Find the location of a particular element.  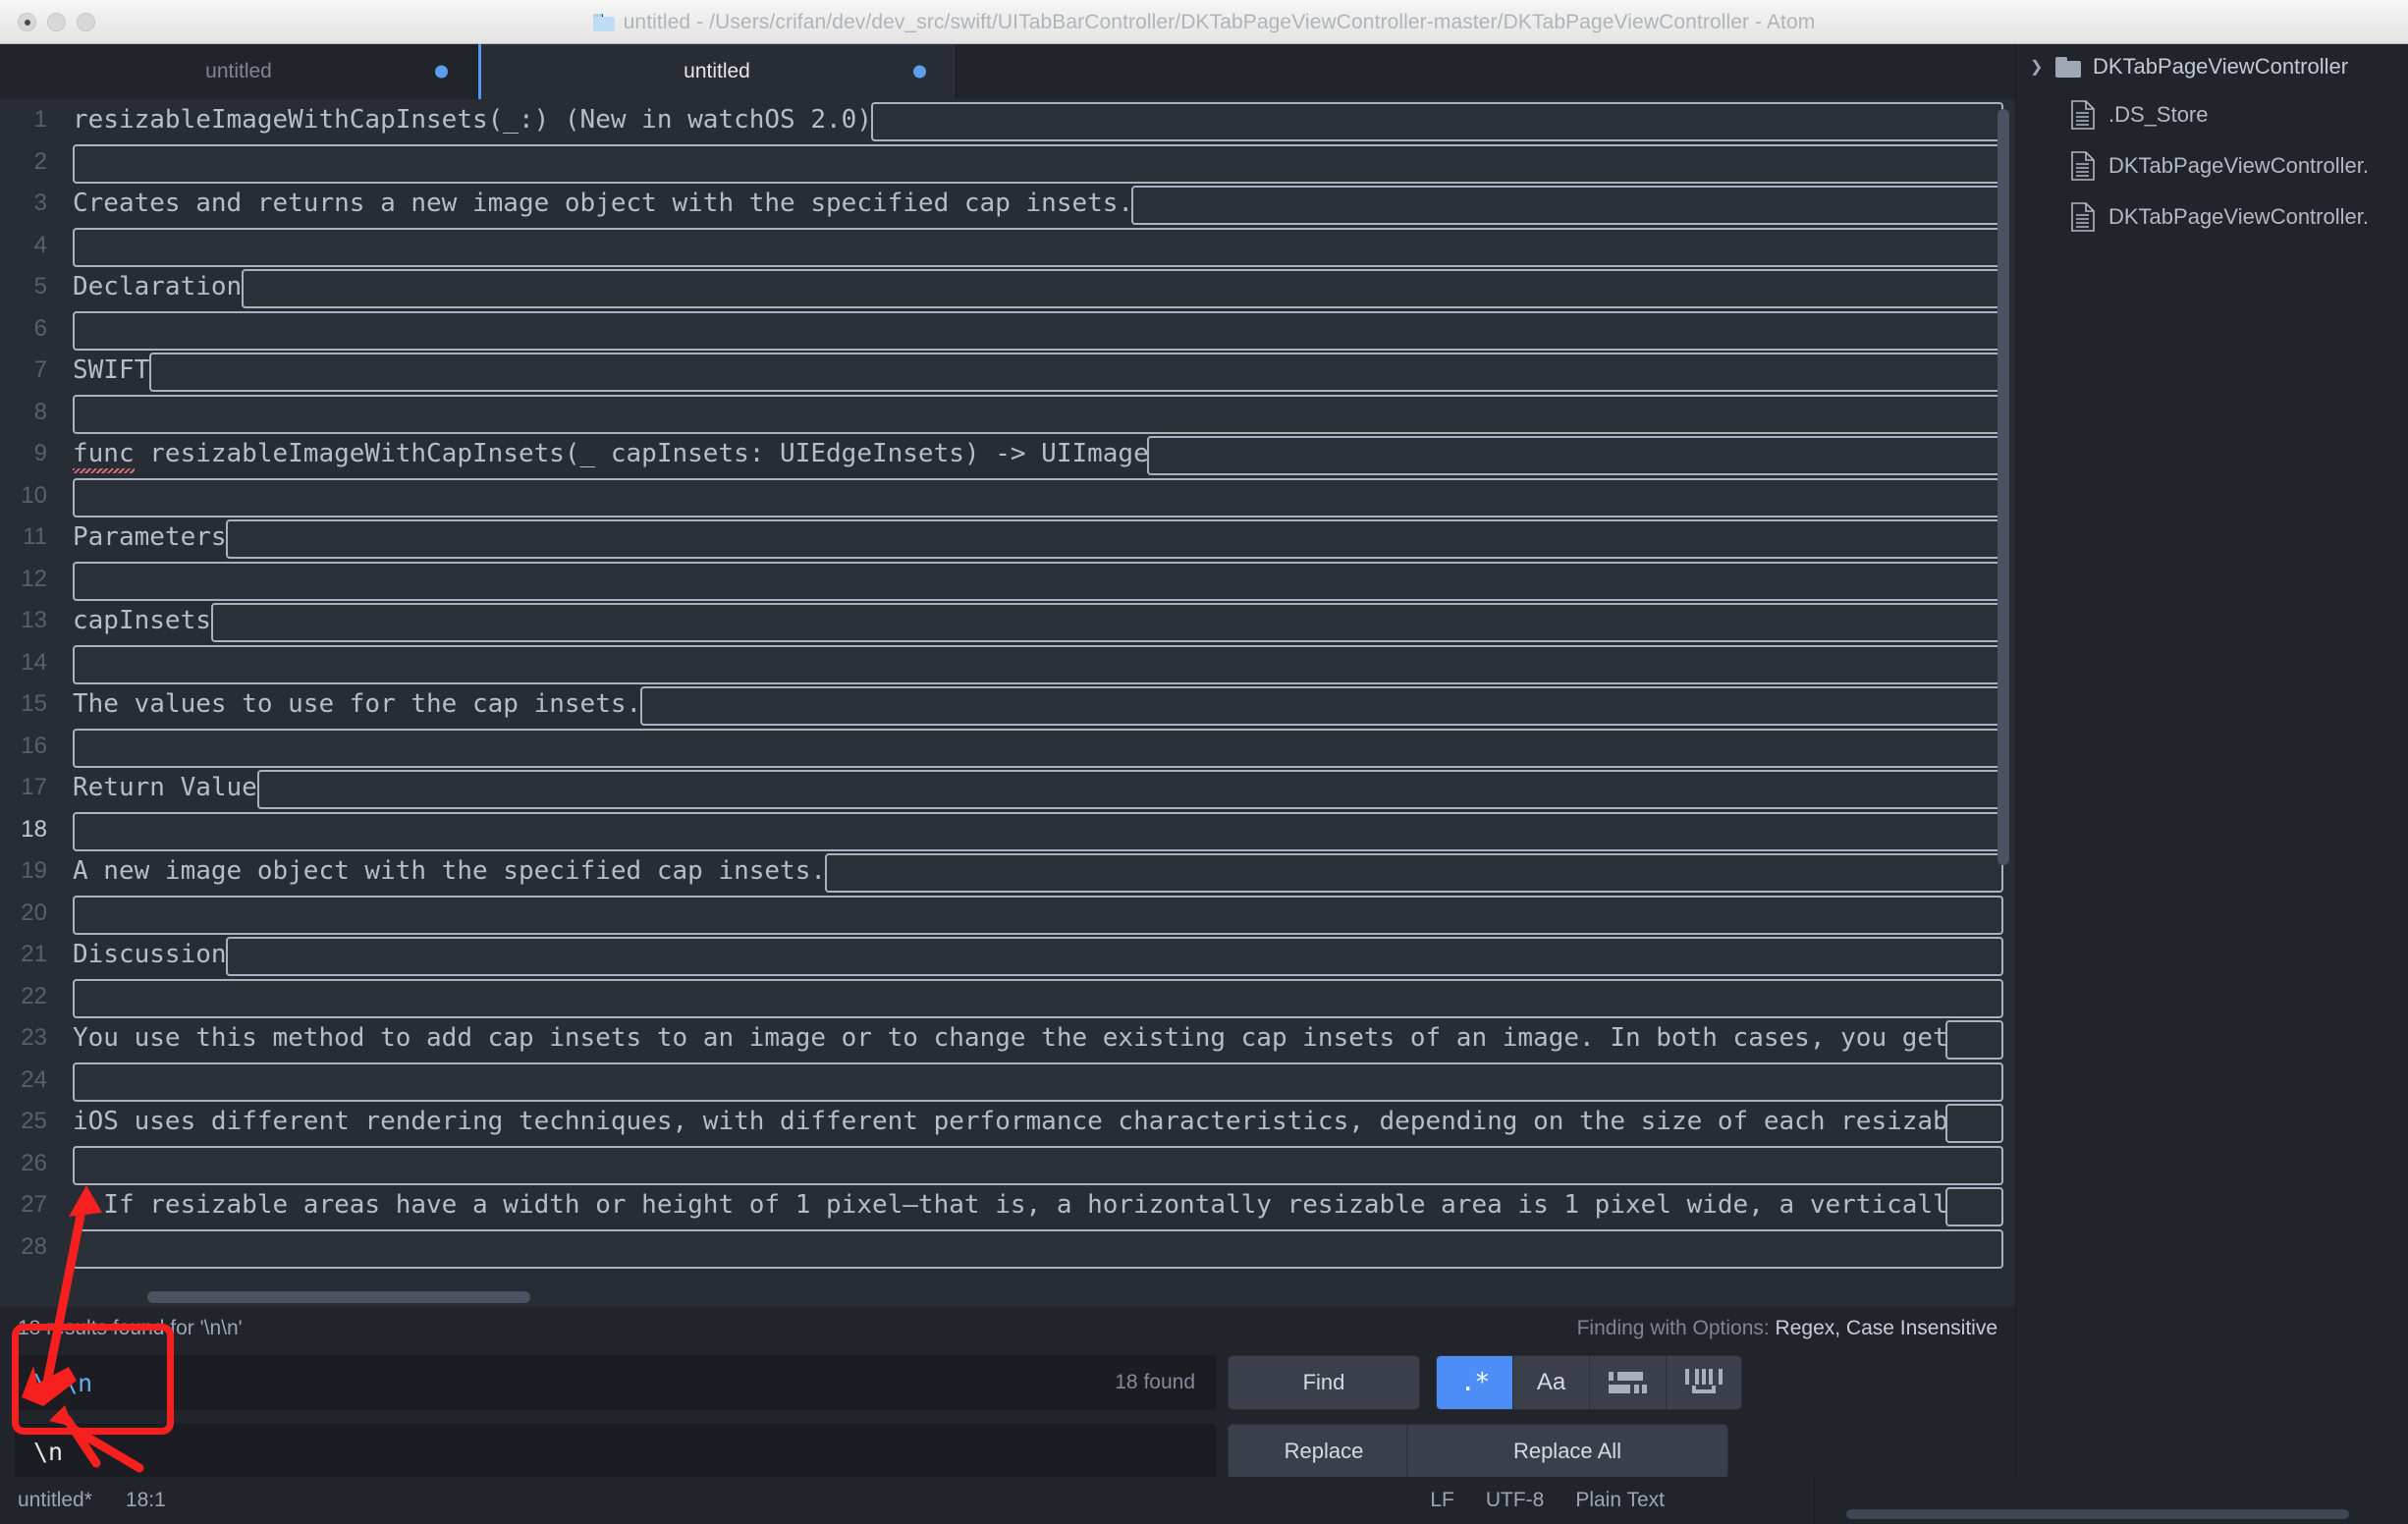

editor-line: 26 is located at coordinates (1007, 1164).